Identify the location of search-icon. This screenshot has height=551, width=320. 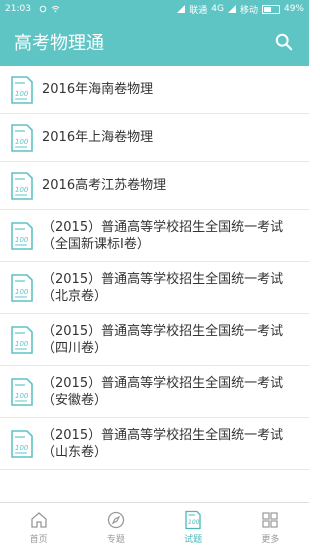
(284, 42).